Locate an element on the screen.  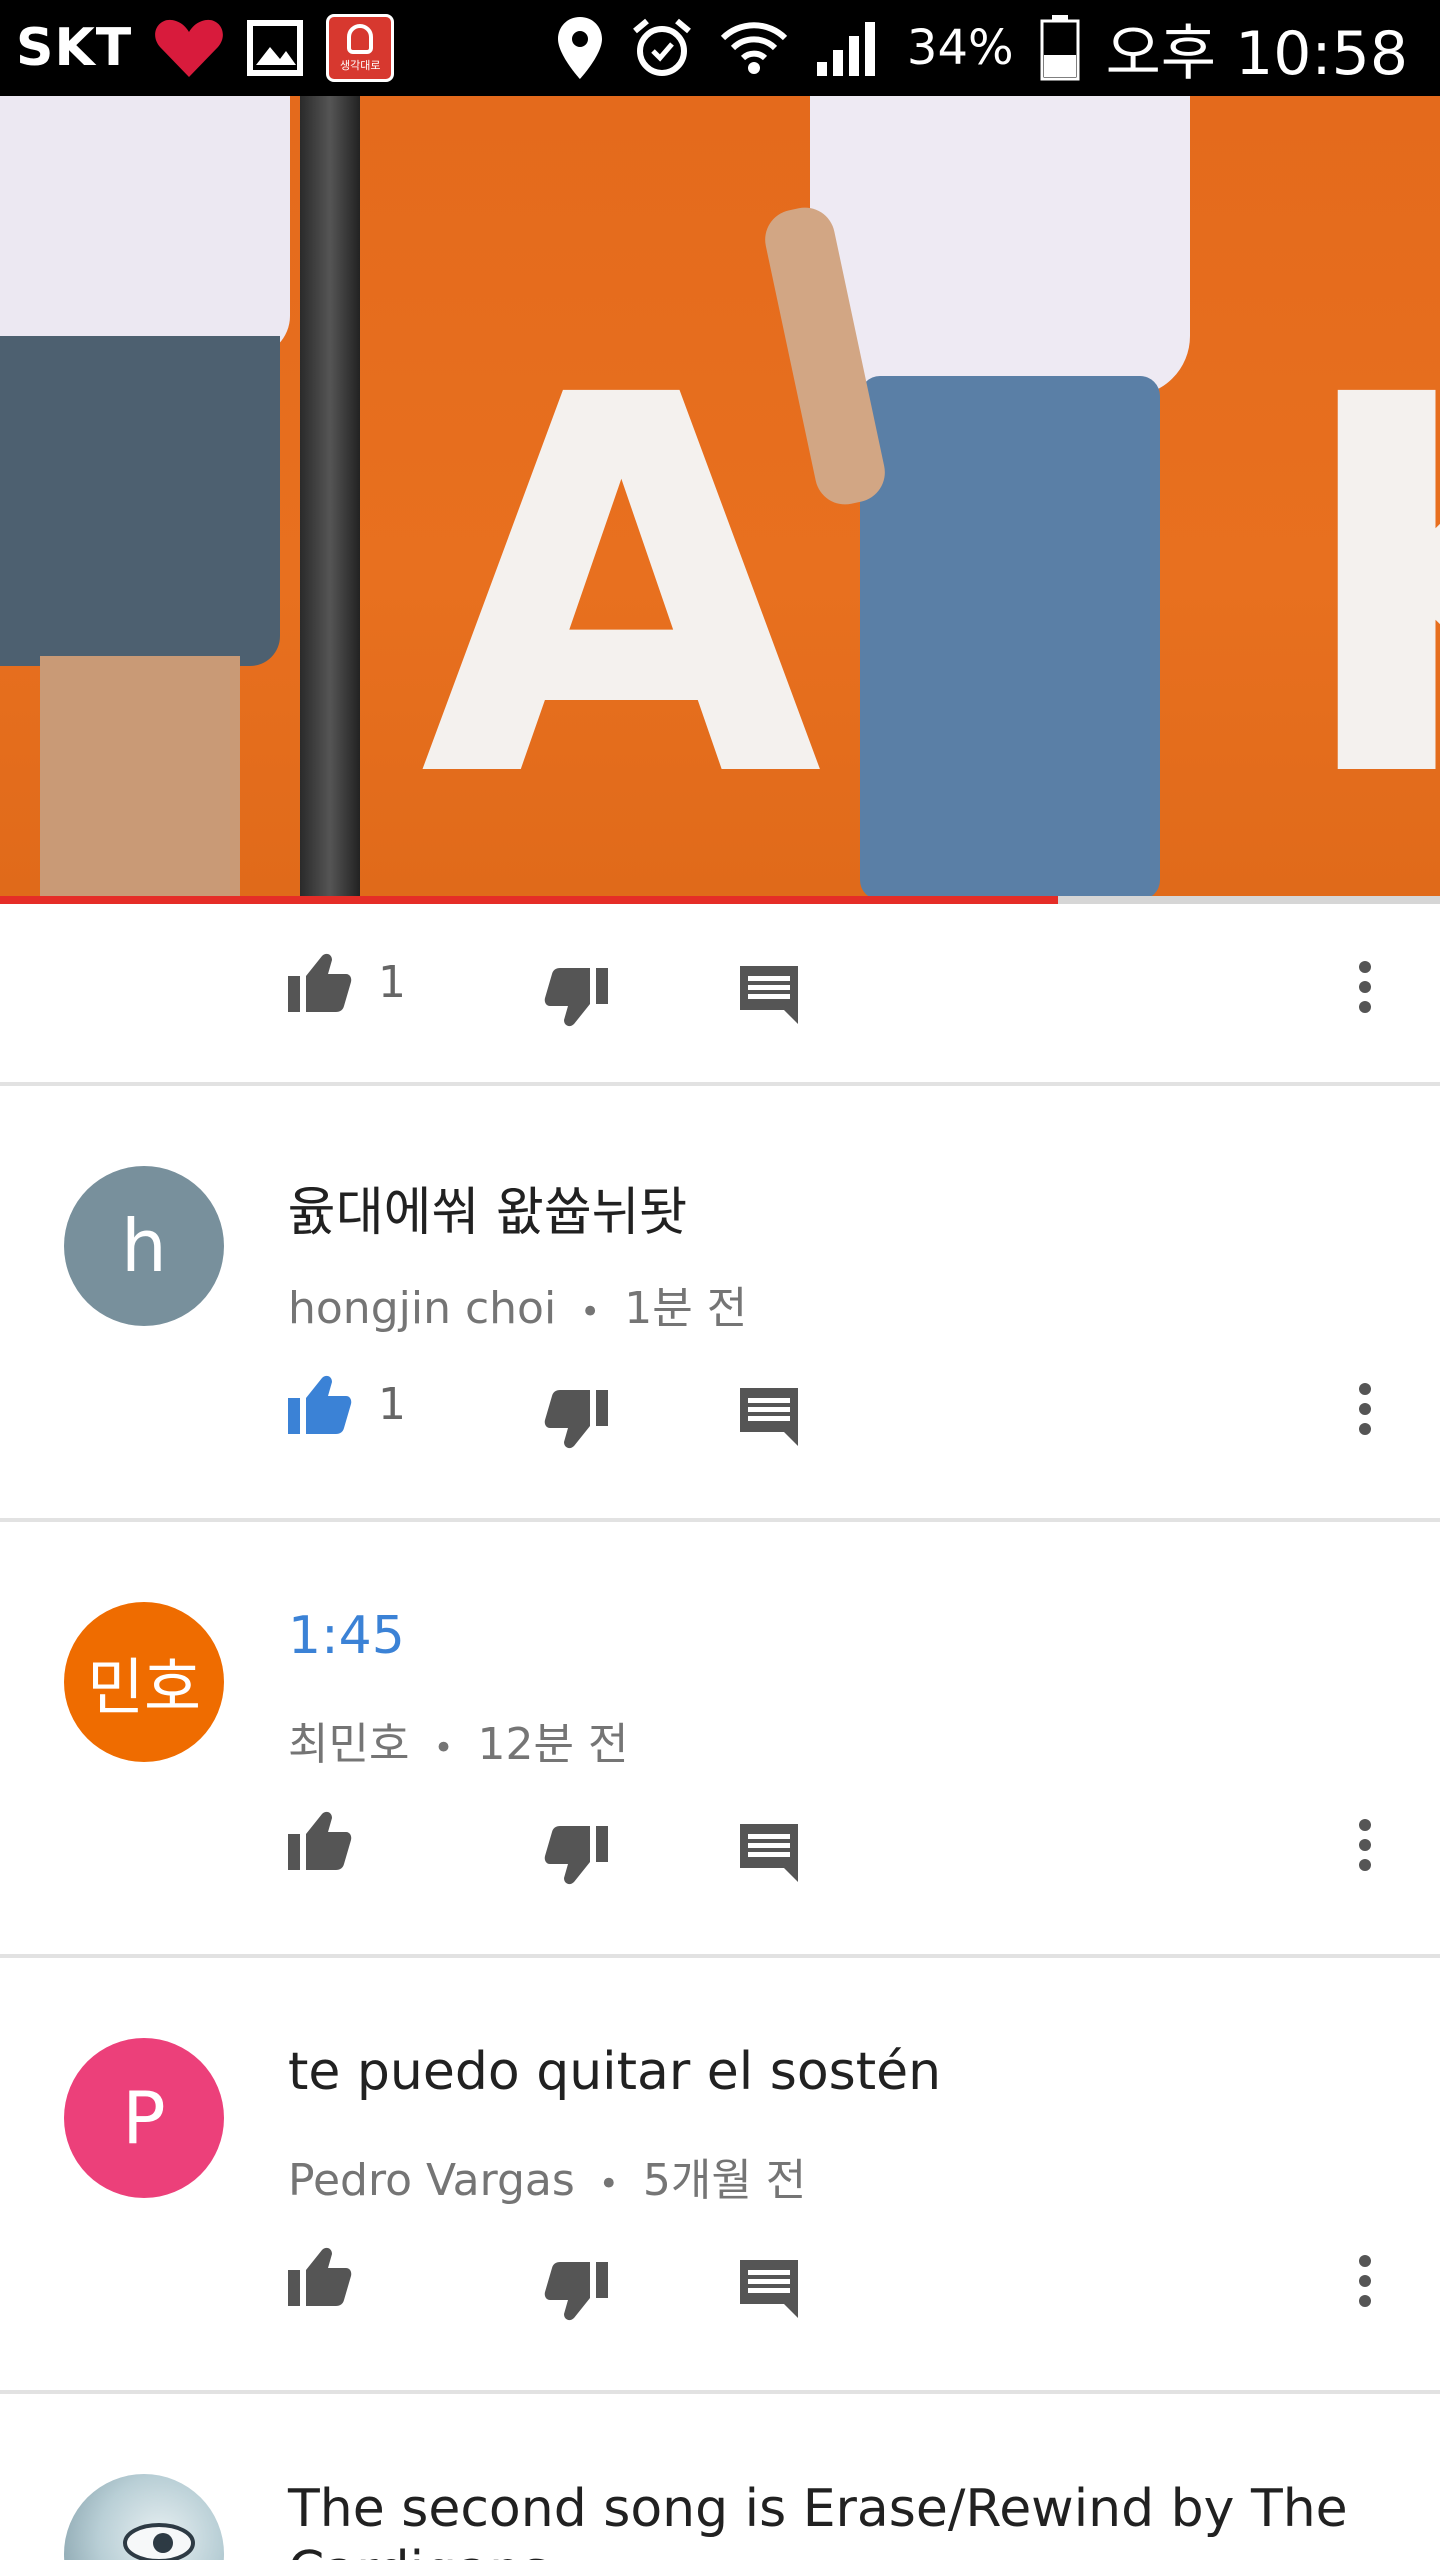
comment-text: te puedo quitar el sostén is located at coordinates (615, 2072).